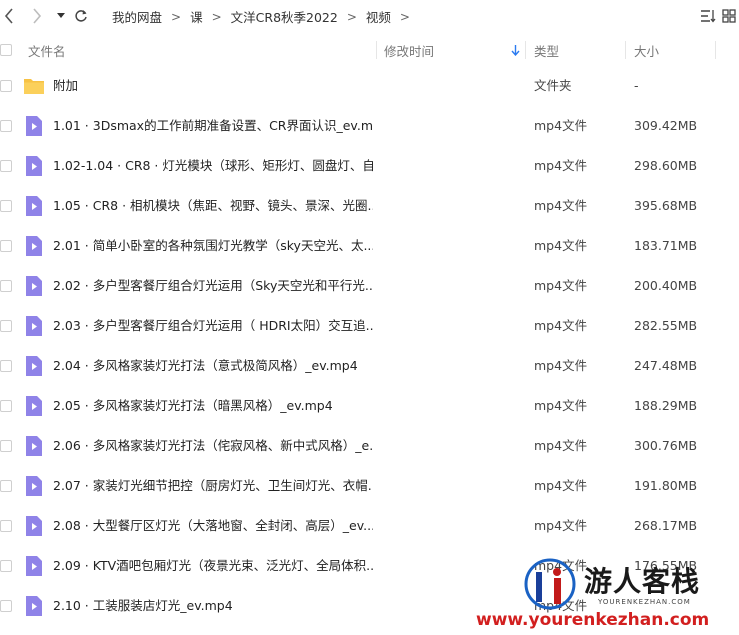  Describe the element at coordinates (666, 205) in the screenshot. I see `file-size: 395.68MB` at that location.